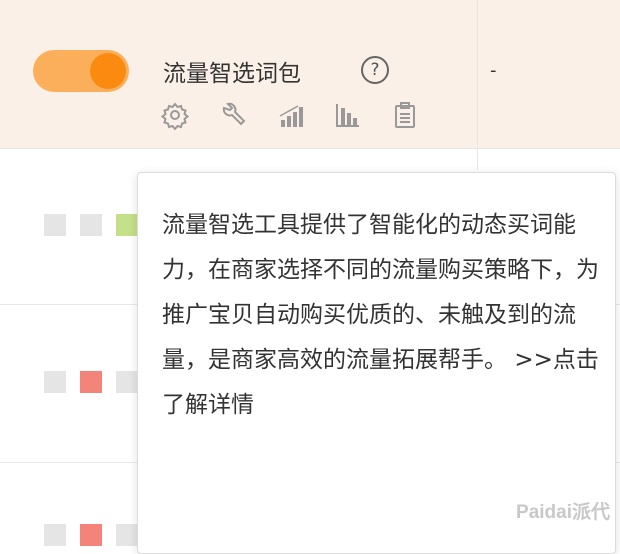  I want to click on wrench-icon, so click(233, 115).